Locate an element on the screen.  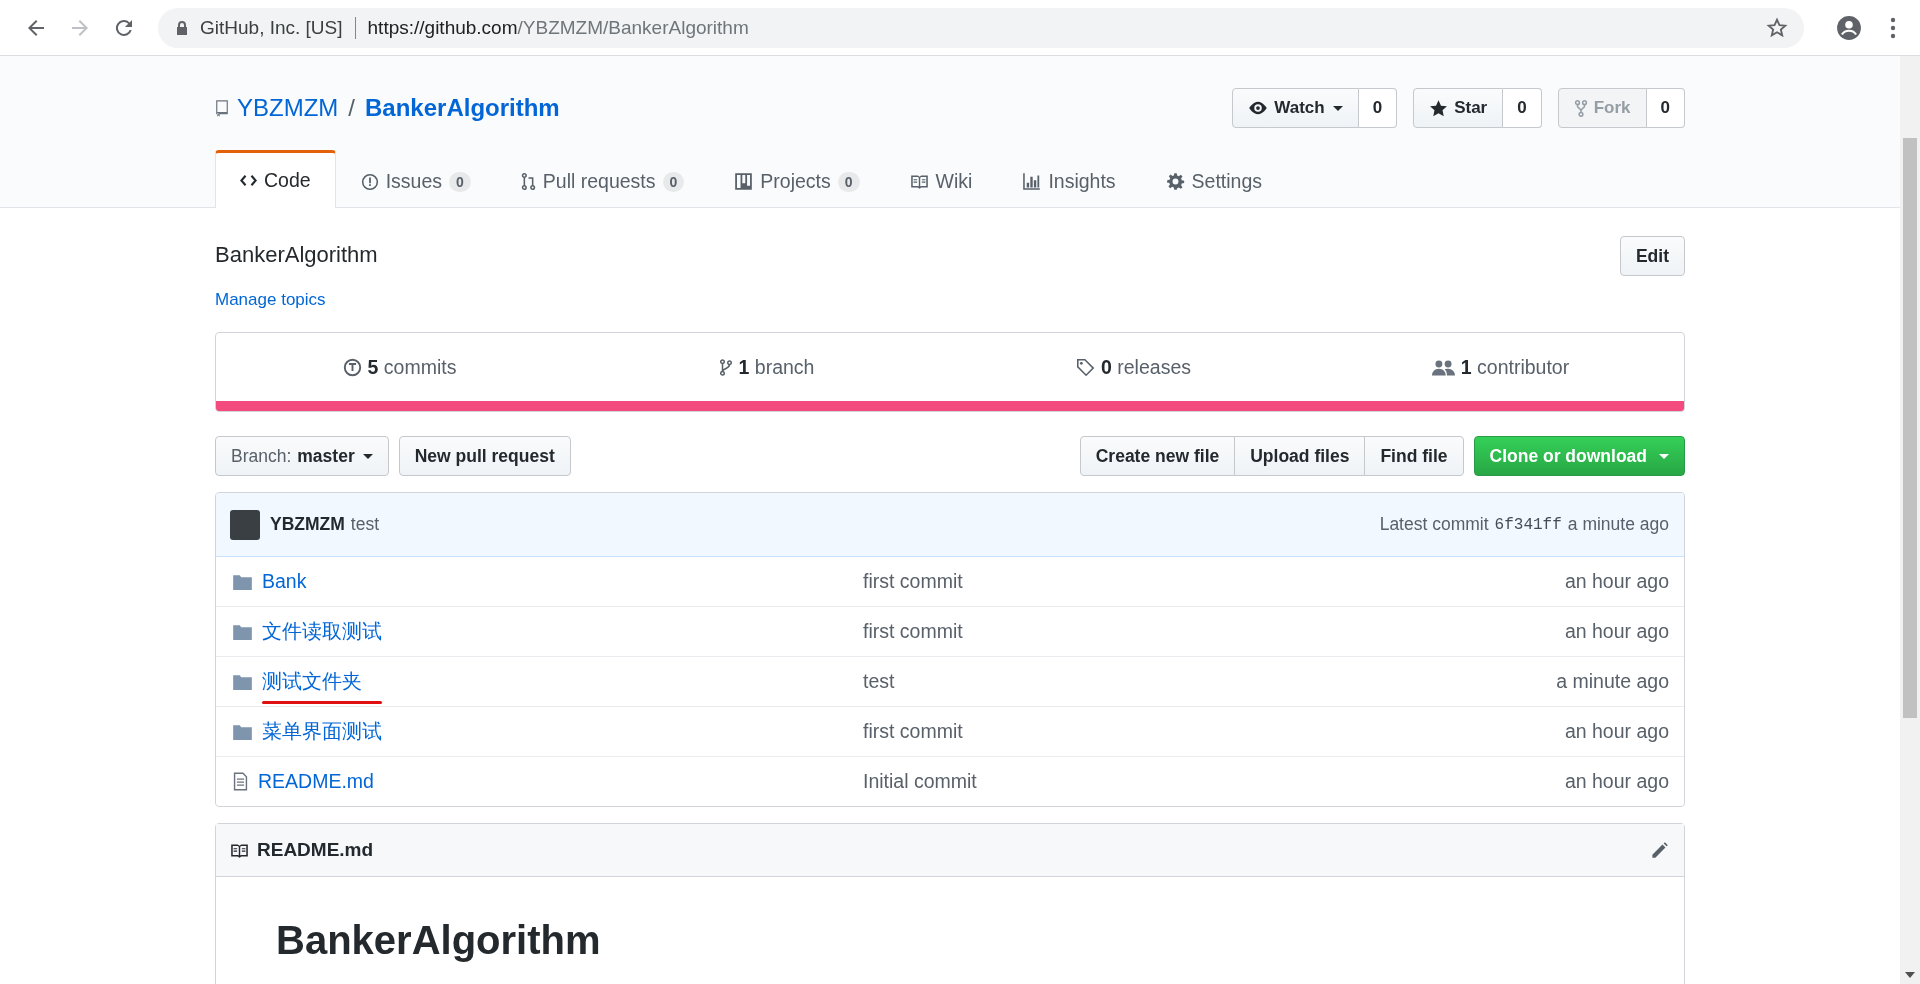
latest-commit-label: Latest commit is located at coordinates (1434, 524).